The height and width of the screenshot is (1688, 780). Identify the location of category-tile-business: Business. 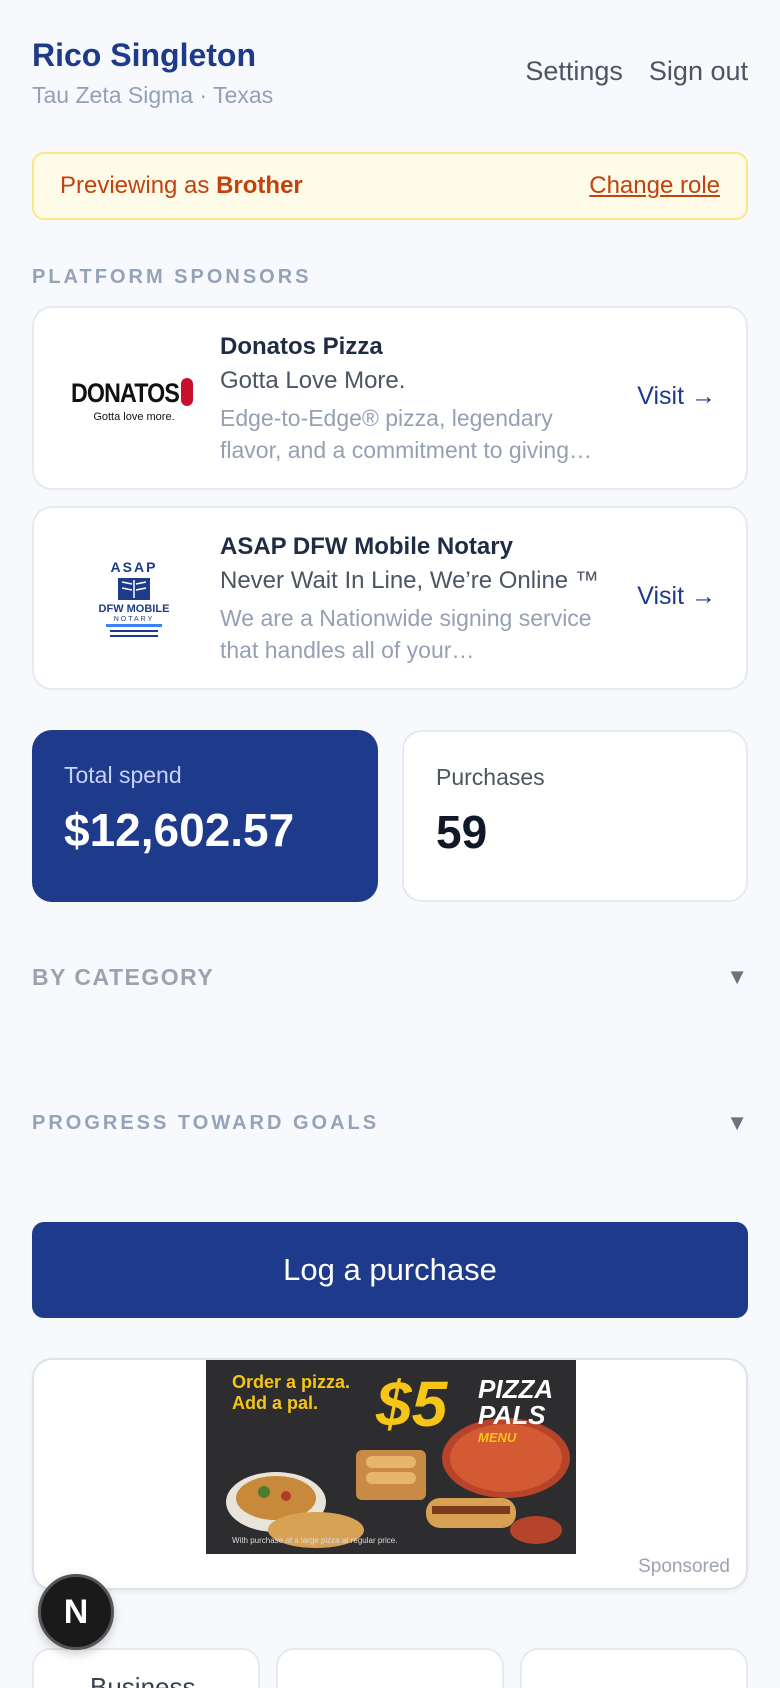
(146, 1668).